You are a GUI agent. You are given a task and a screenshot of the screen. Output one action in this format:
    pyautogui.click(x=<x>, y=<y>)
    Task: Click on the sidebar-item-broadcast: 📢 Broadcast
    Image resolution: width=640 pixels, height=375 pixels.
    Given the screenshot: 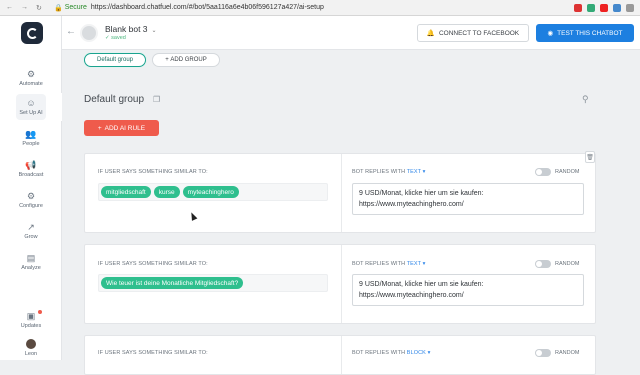 What is the action you would take?
    pyautogui.click(x=31, y=169)
    